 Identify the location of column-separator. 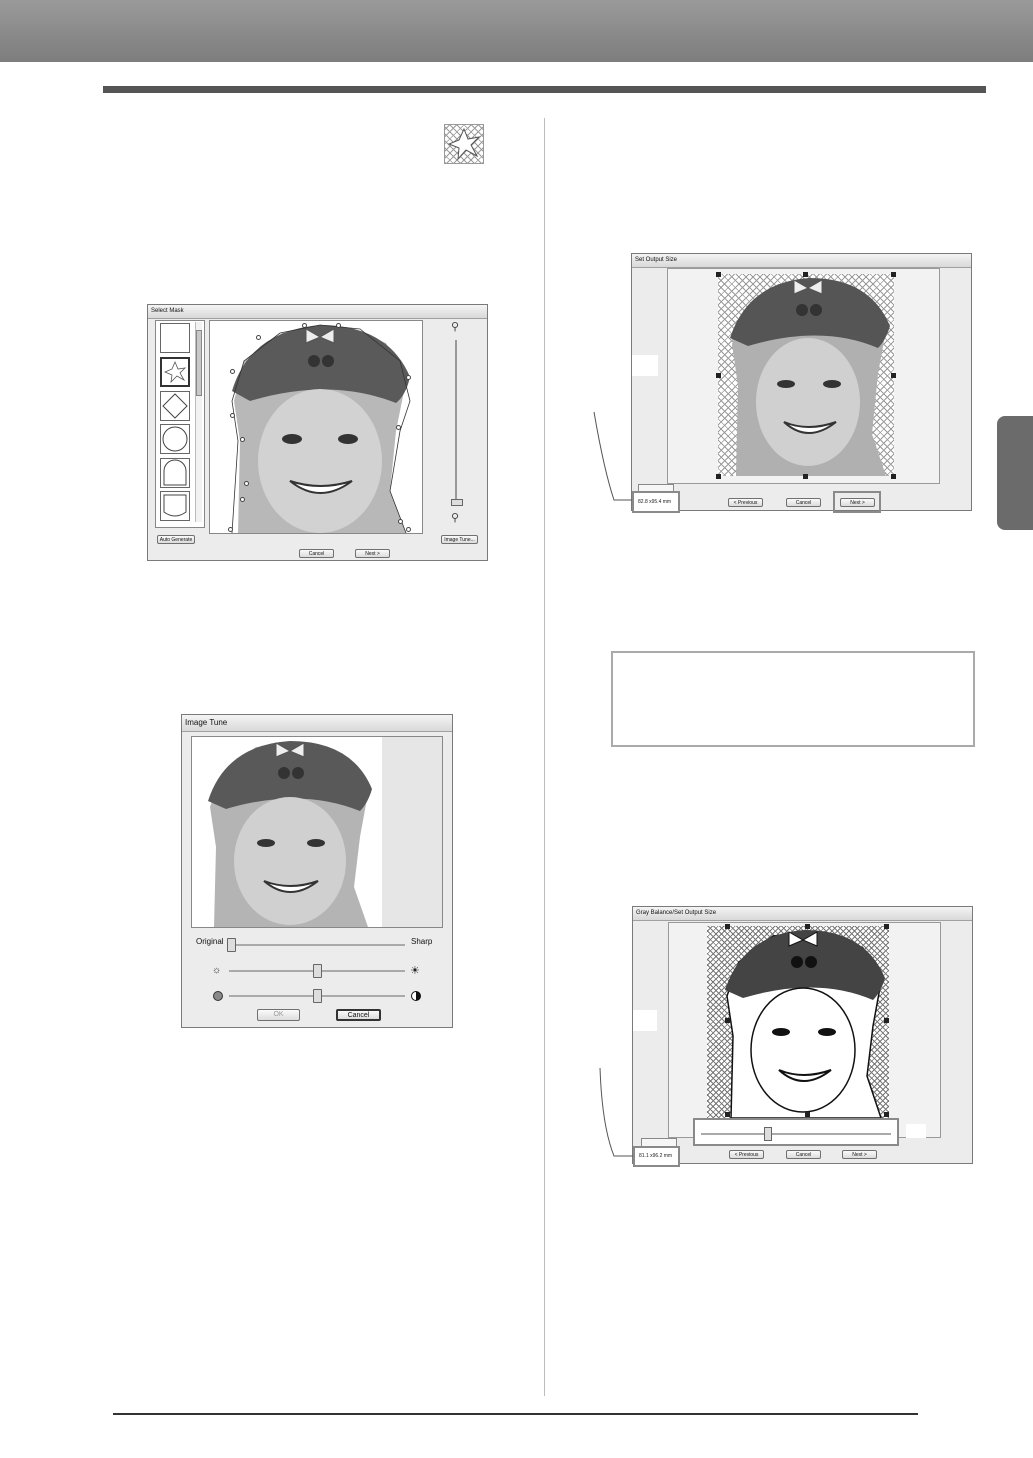
(544, 757).